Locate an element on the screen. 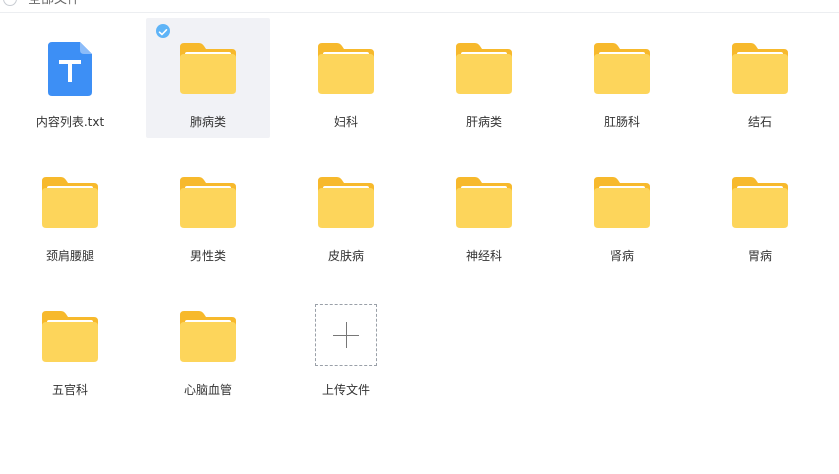  txt-file-icon is located at coordinates (70, 69).